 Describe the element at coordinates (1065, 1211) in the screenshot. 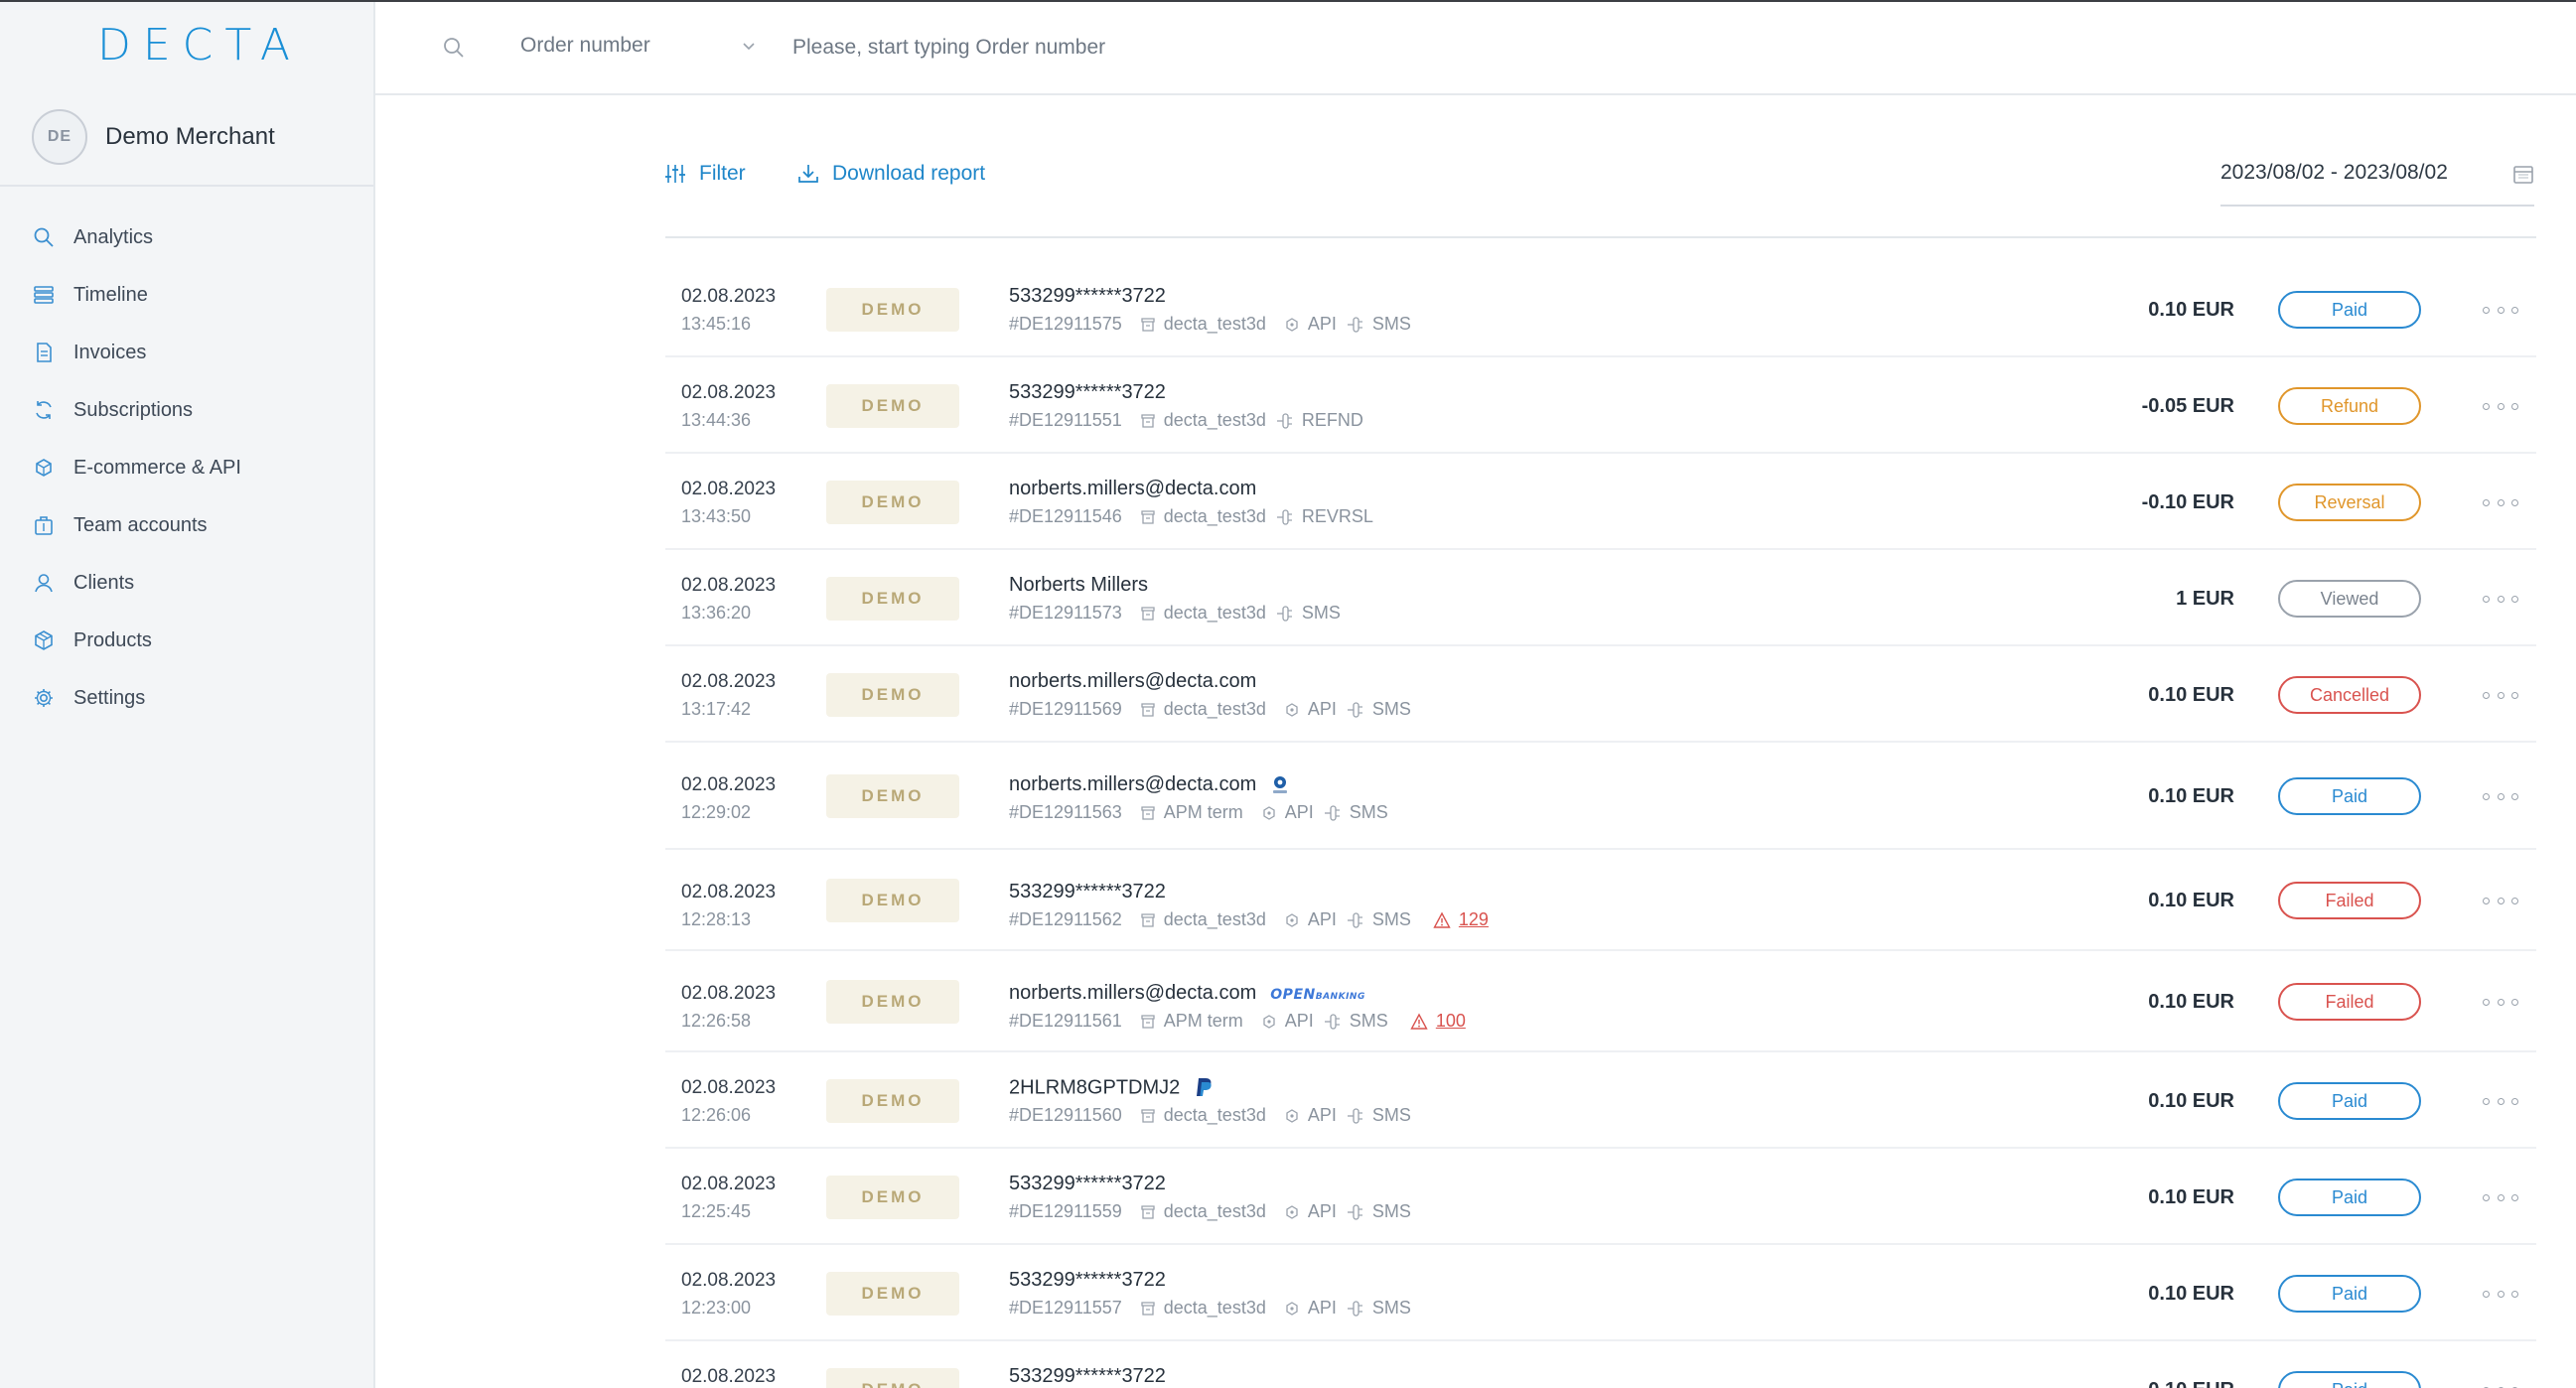

I see `transaction-id: #DE12911559` at that location.